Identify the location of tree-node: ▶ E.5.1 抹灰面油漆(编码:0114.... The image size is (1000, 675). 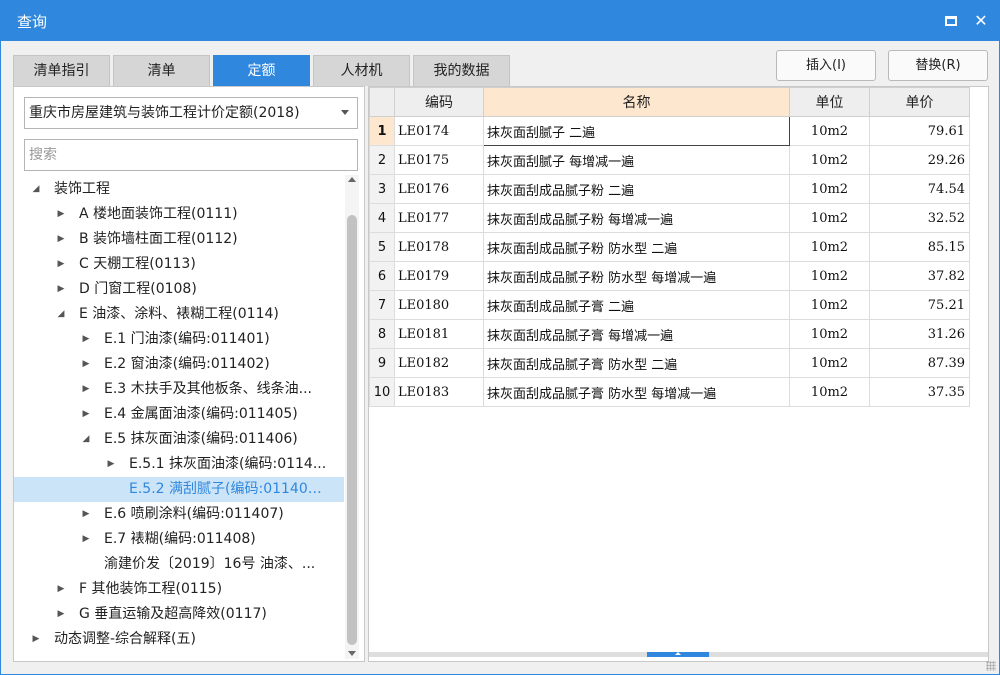
(179, 464).